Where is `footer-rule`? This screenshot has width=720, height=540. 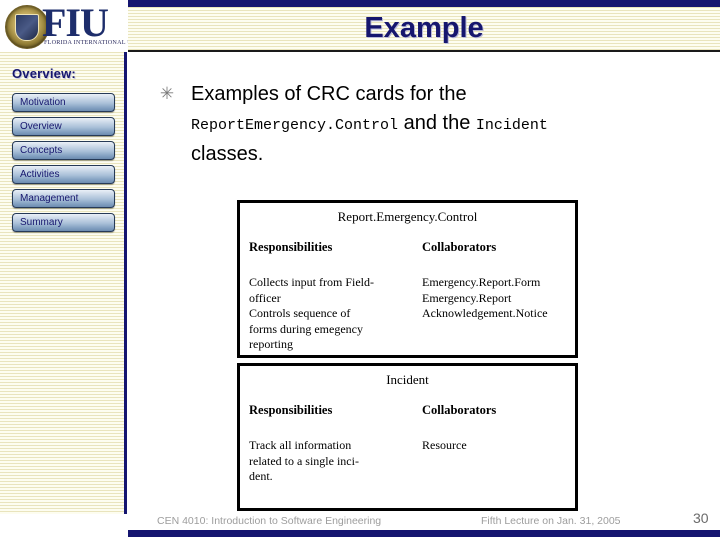 footer-rule is located at coordinates (424, 533).